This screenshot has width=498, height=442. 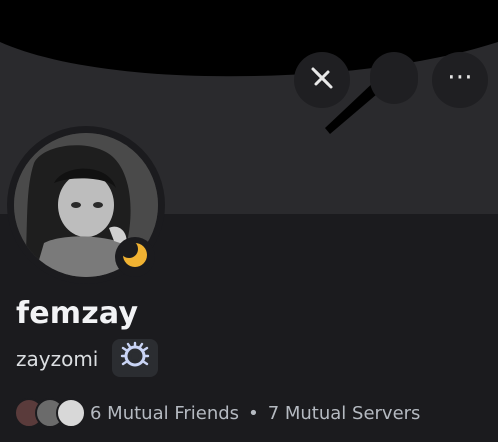 What do you see at coordinates (344, 413) in the screenshot?
I see `mutual-servers-link: 7 Mutual Servers` at bounding box center [344, 413].